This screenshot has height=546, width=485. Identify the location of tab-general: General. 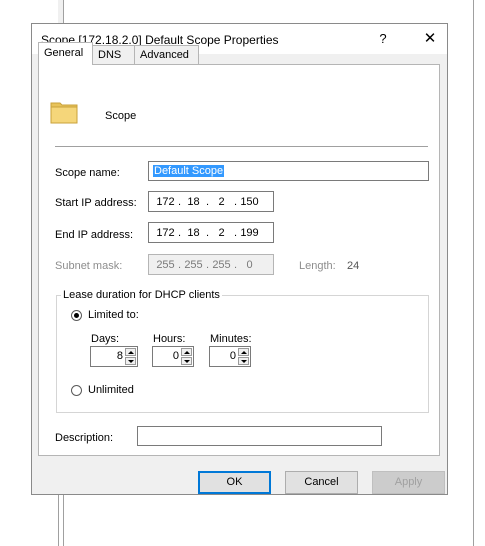
(65, 53).